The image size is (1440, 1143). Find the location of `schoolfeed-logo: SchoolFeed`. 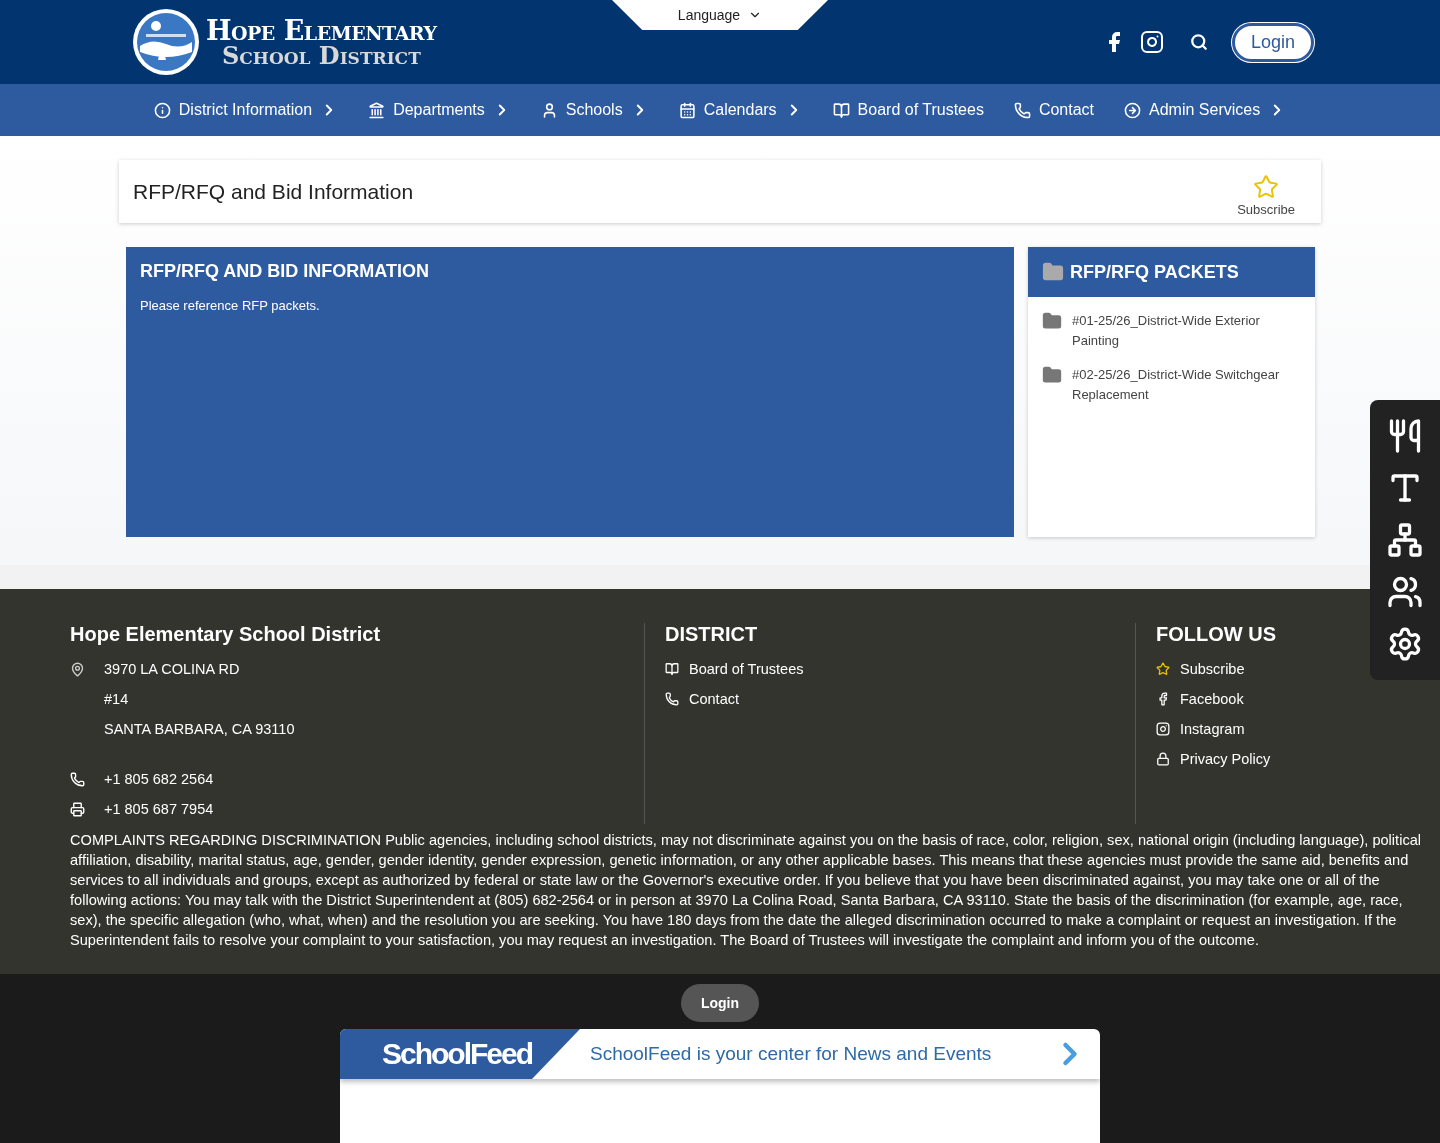

schoolfeed-logo: SchoolFeed is located at coordinates (460, 1054).